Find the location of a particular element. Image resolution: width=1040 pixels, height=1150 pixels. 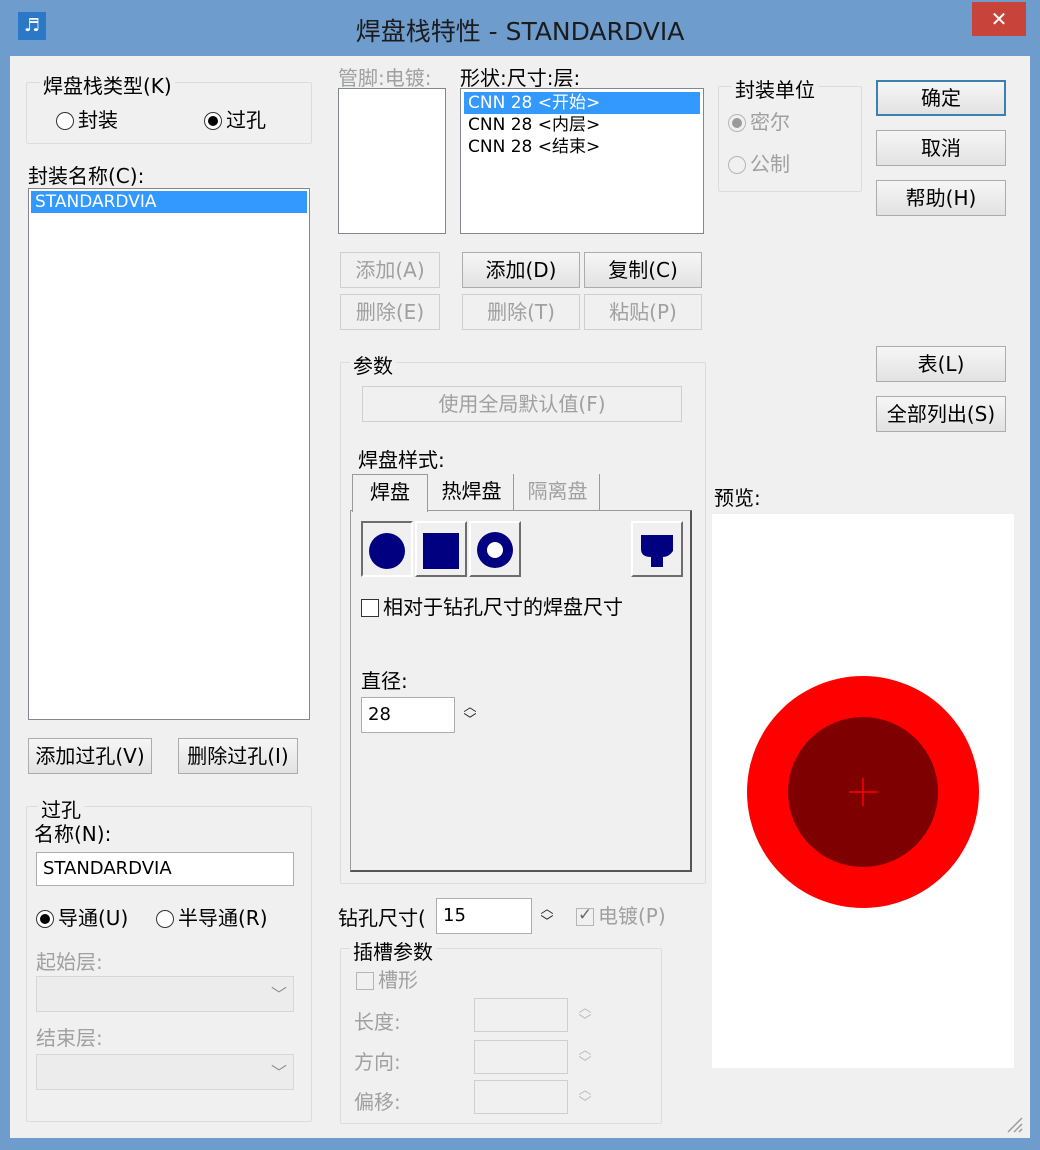

pad-style-tabs: 焊盘 热焊盘 隔离盘 相对于钻孔尺寸的焊盘尺寸 直径: 28 ︿ ﹀ is located at coordinates (522, 674).